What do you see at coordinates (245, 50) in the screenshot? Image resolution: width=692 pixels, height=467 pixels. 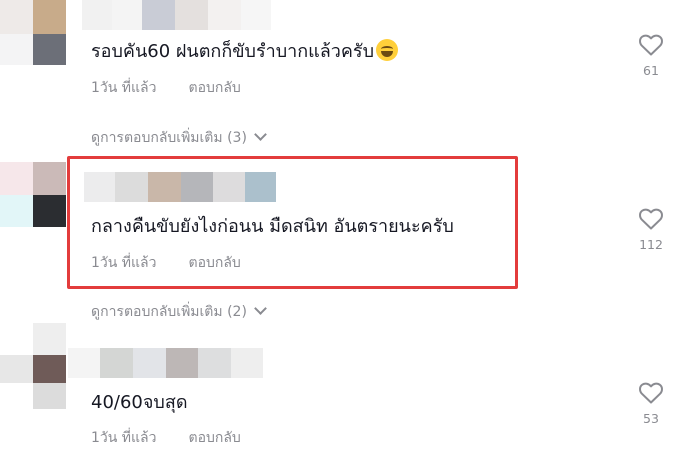 I see `comment-text: รอบคัน60 ฝนตกก็ขับรำบากแล้วครับ` at bounding box center [245, 50].